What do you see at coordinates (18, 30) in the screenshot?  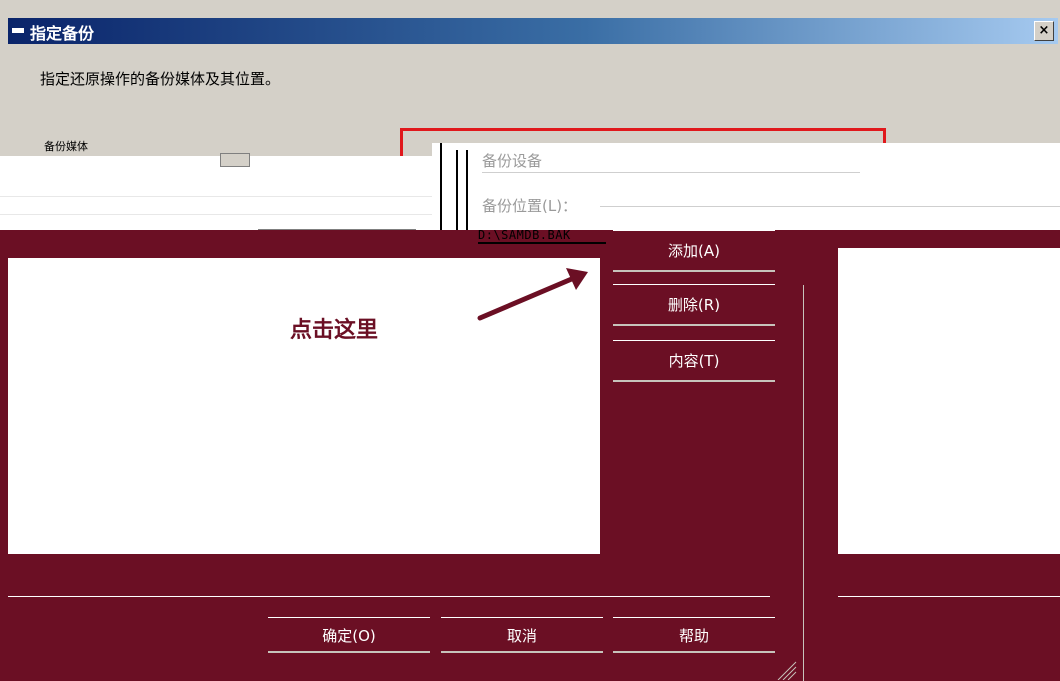 I see `window-icon` at bounding box center [18, 30].